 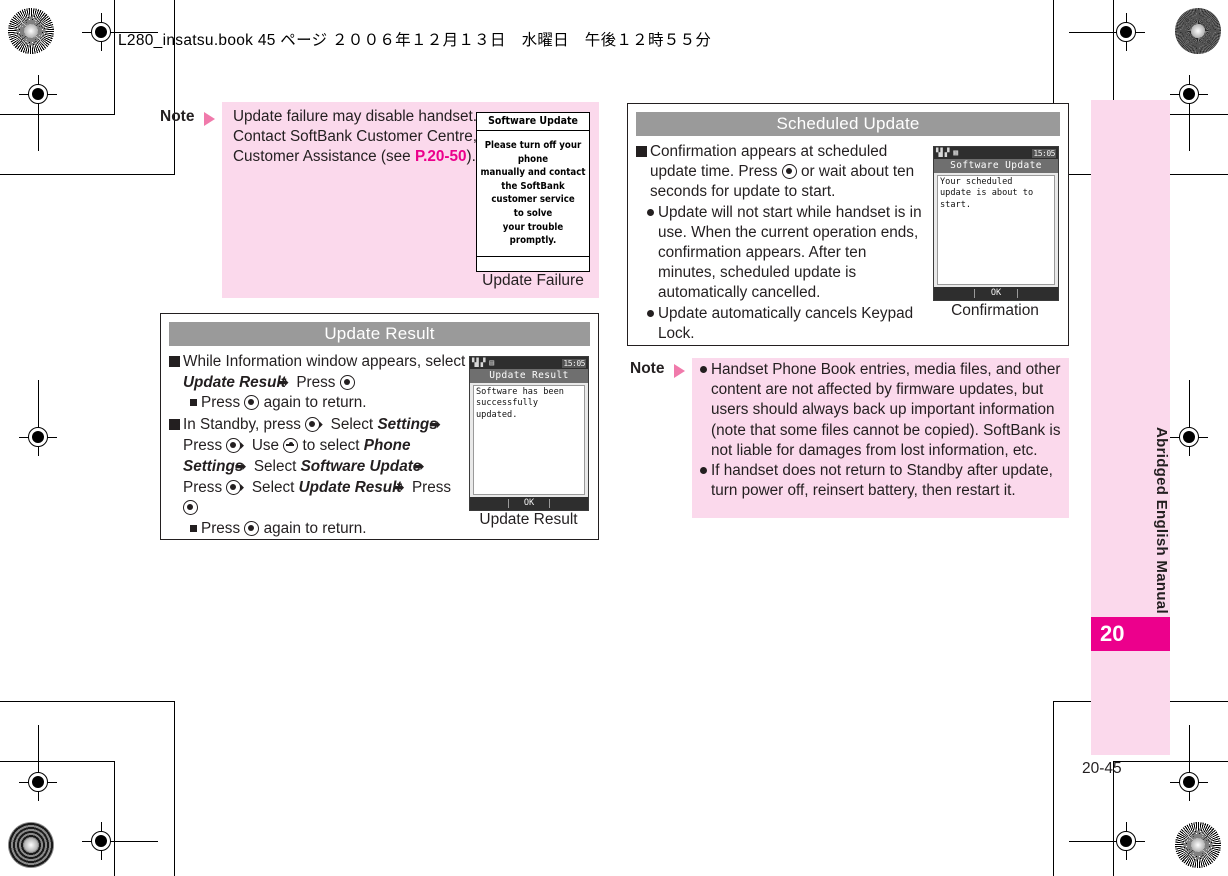 What do you see at coordinates (533, 234) in the screenshot?
I see `failure-line-5: your trouble promptly.` at bounding box center [533, 234].